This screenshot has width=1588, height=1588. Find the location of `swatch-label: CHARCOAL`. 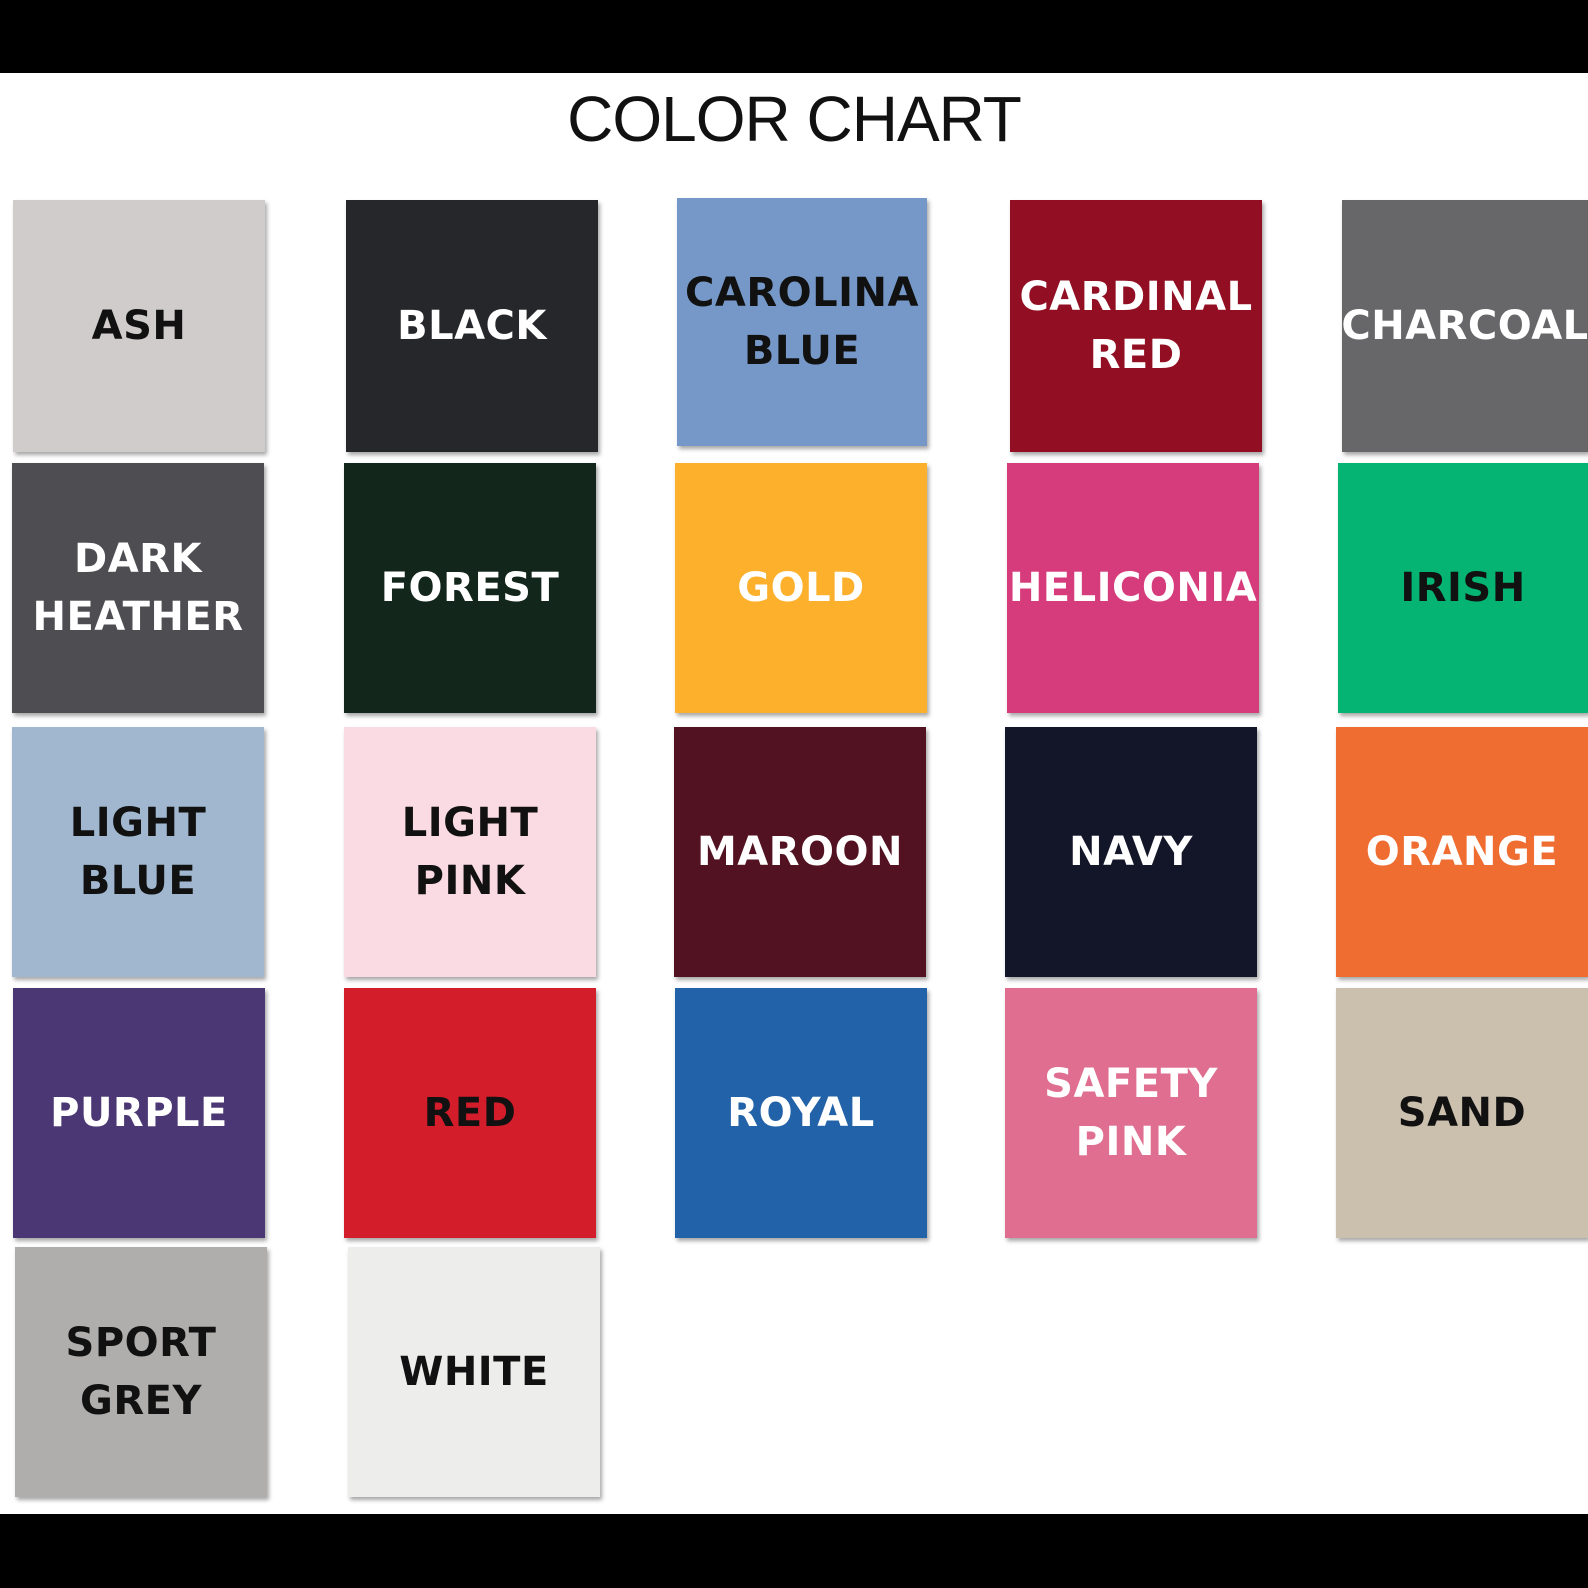

swatch-label: CHARCOAL is located at coordinates (1464, 326).